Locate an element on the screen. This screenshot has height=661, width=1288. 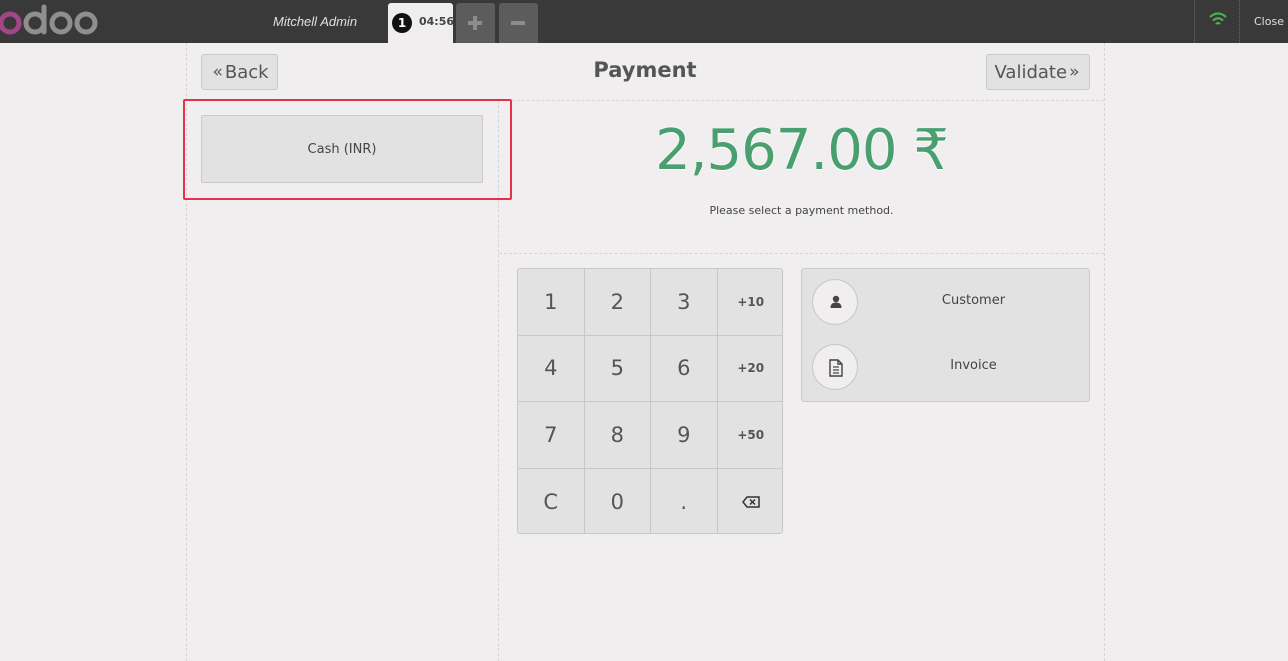
connection-status is located at coordinates (1217, 21).